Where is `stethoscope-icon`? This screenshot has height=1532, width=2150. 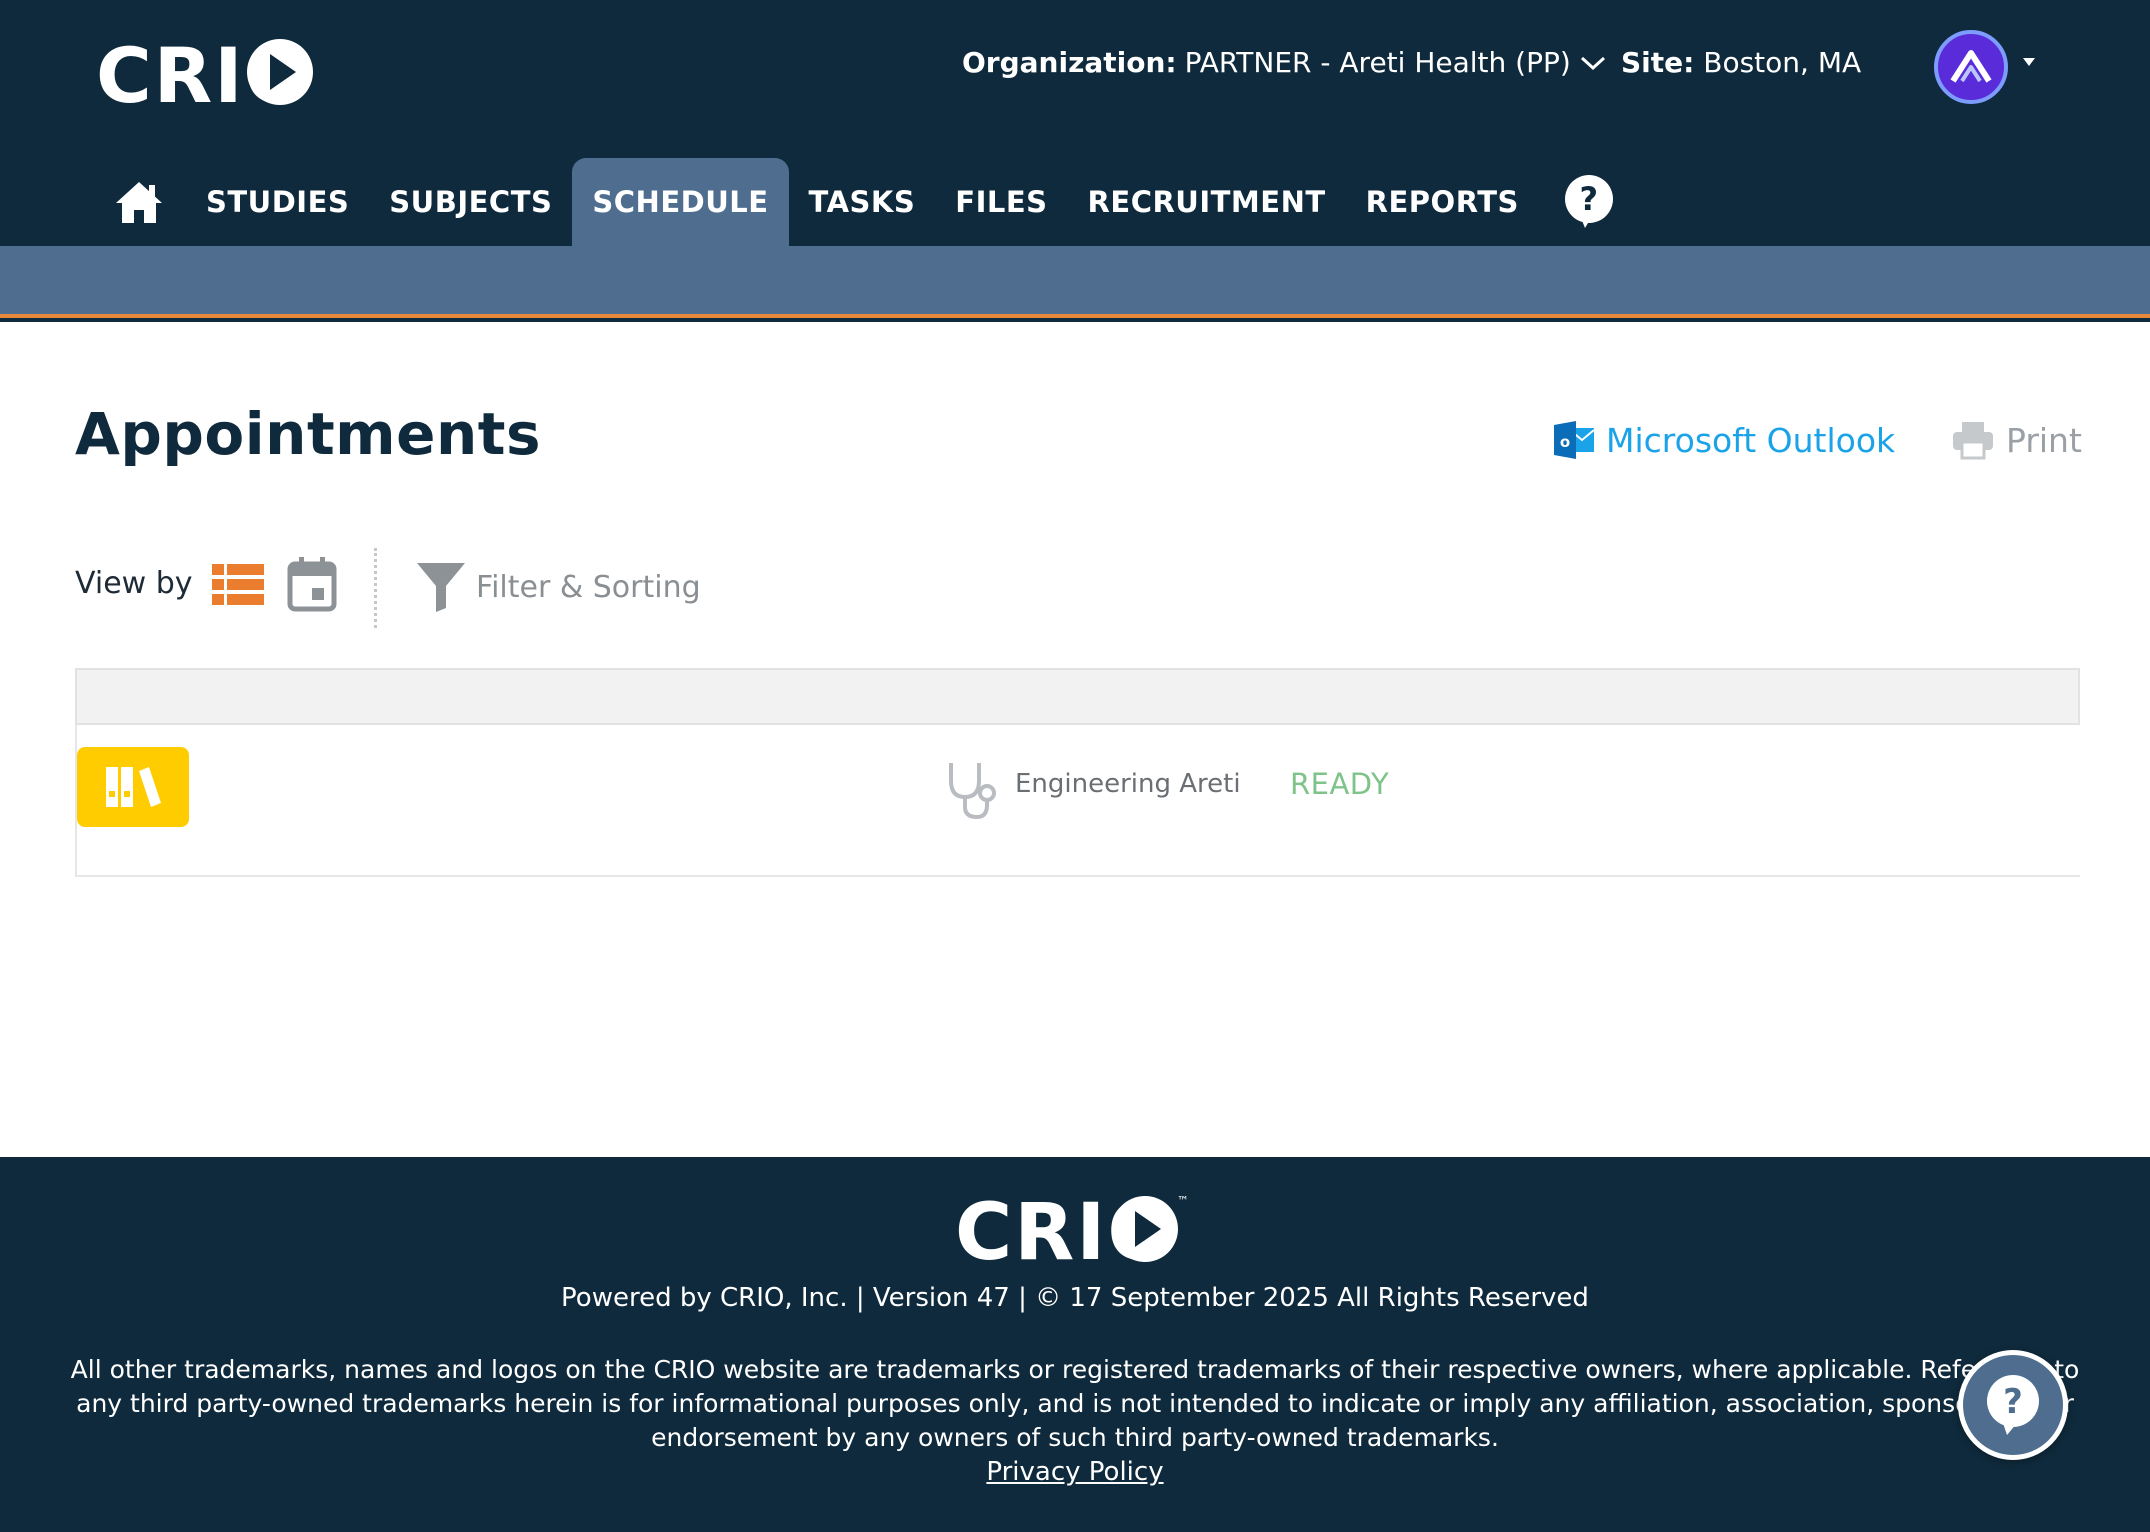
stethoscope-icon is located at coordinates (972, 791).